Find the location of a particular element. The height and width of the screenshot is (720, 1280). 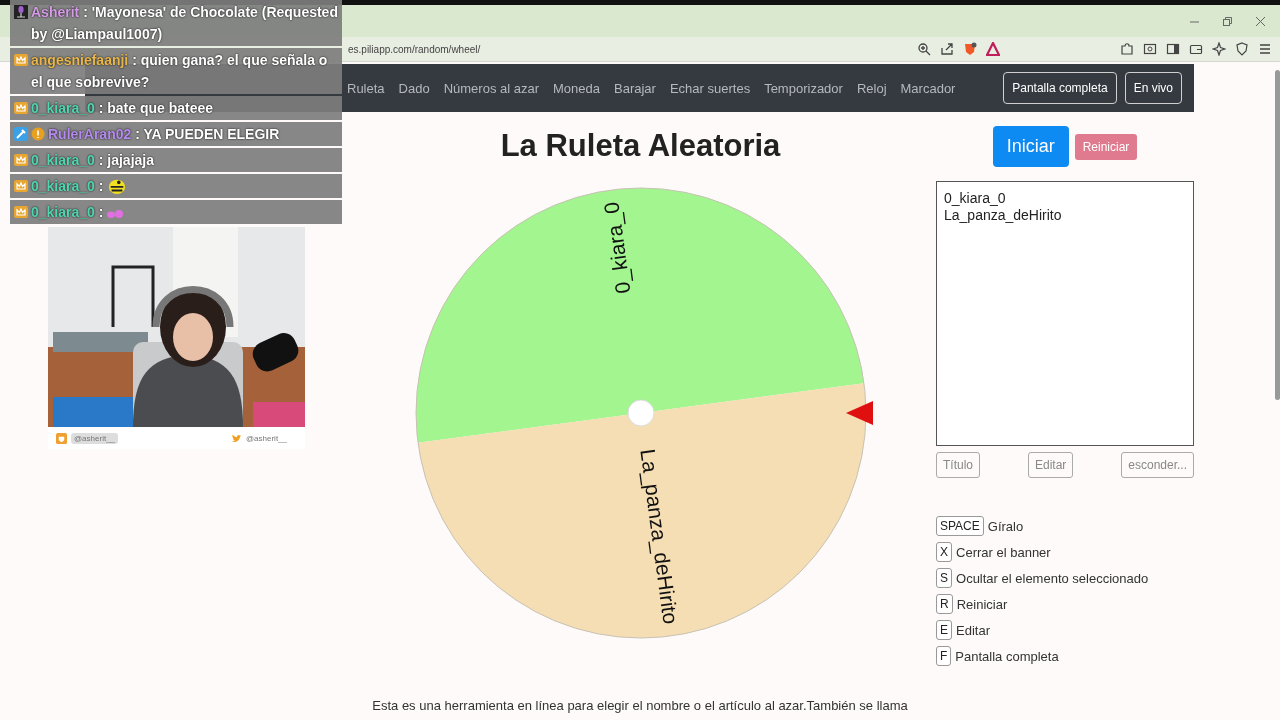

nav-link: Marcador is located at coordinates (928, 88).